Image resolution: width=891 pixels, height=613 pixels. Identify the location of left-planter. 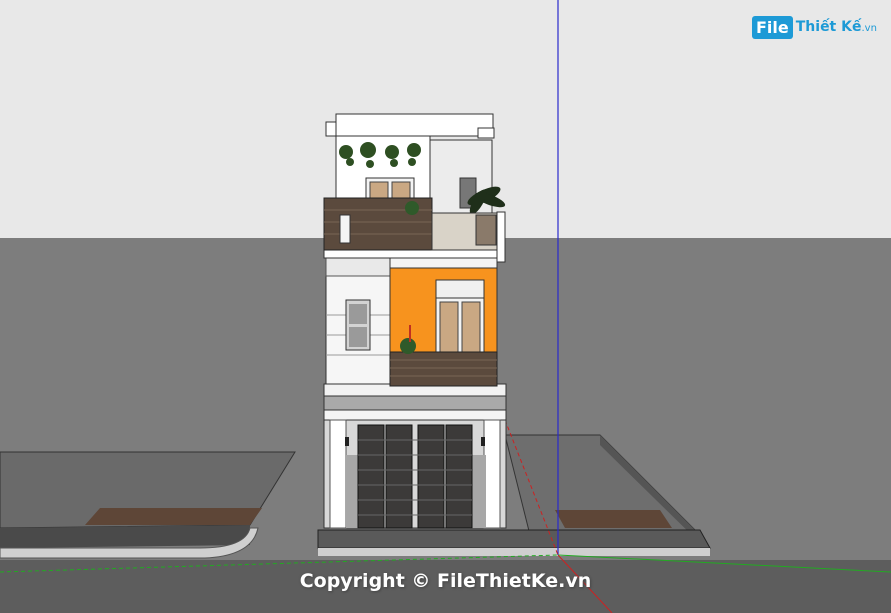
(173, 516).